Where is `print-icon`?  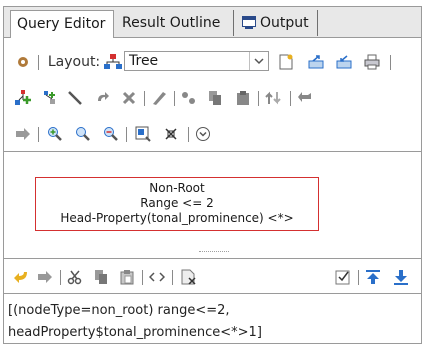
print-icon is located at coordinates (372, 62).